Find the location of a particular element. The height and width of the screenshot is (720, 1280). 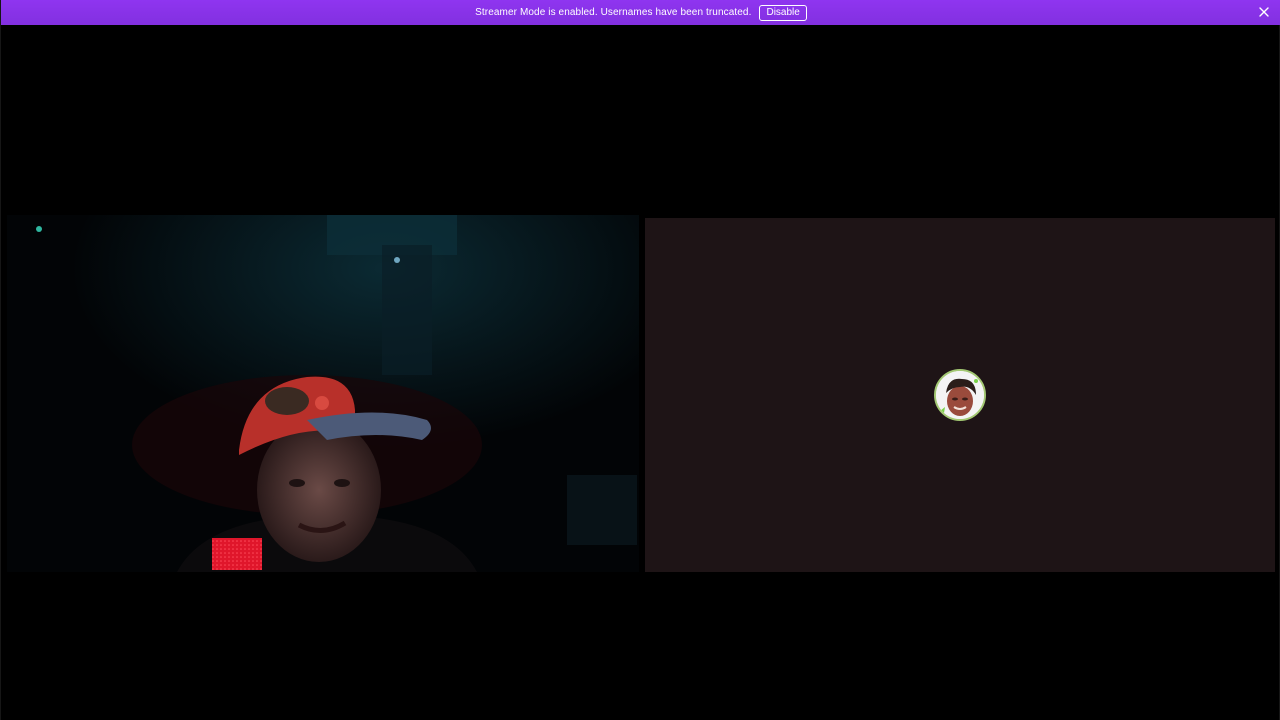

close-icon is located at coordinates (1264, 12).